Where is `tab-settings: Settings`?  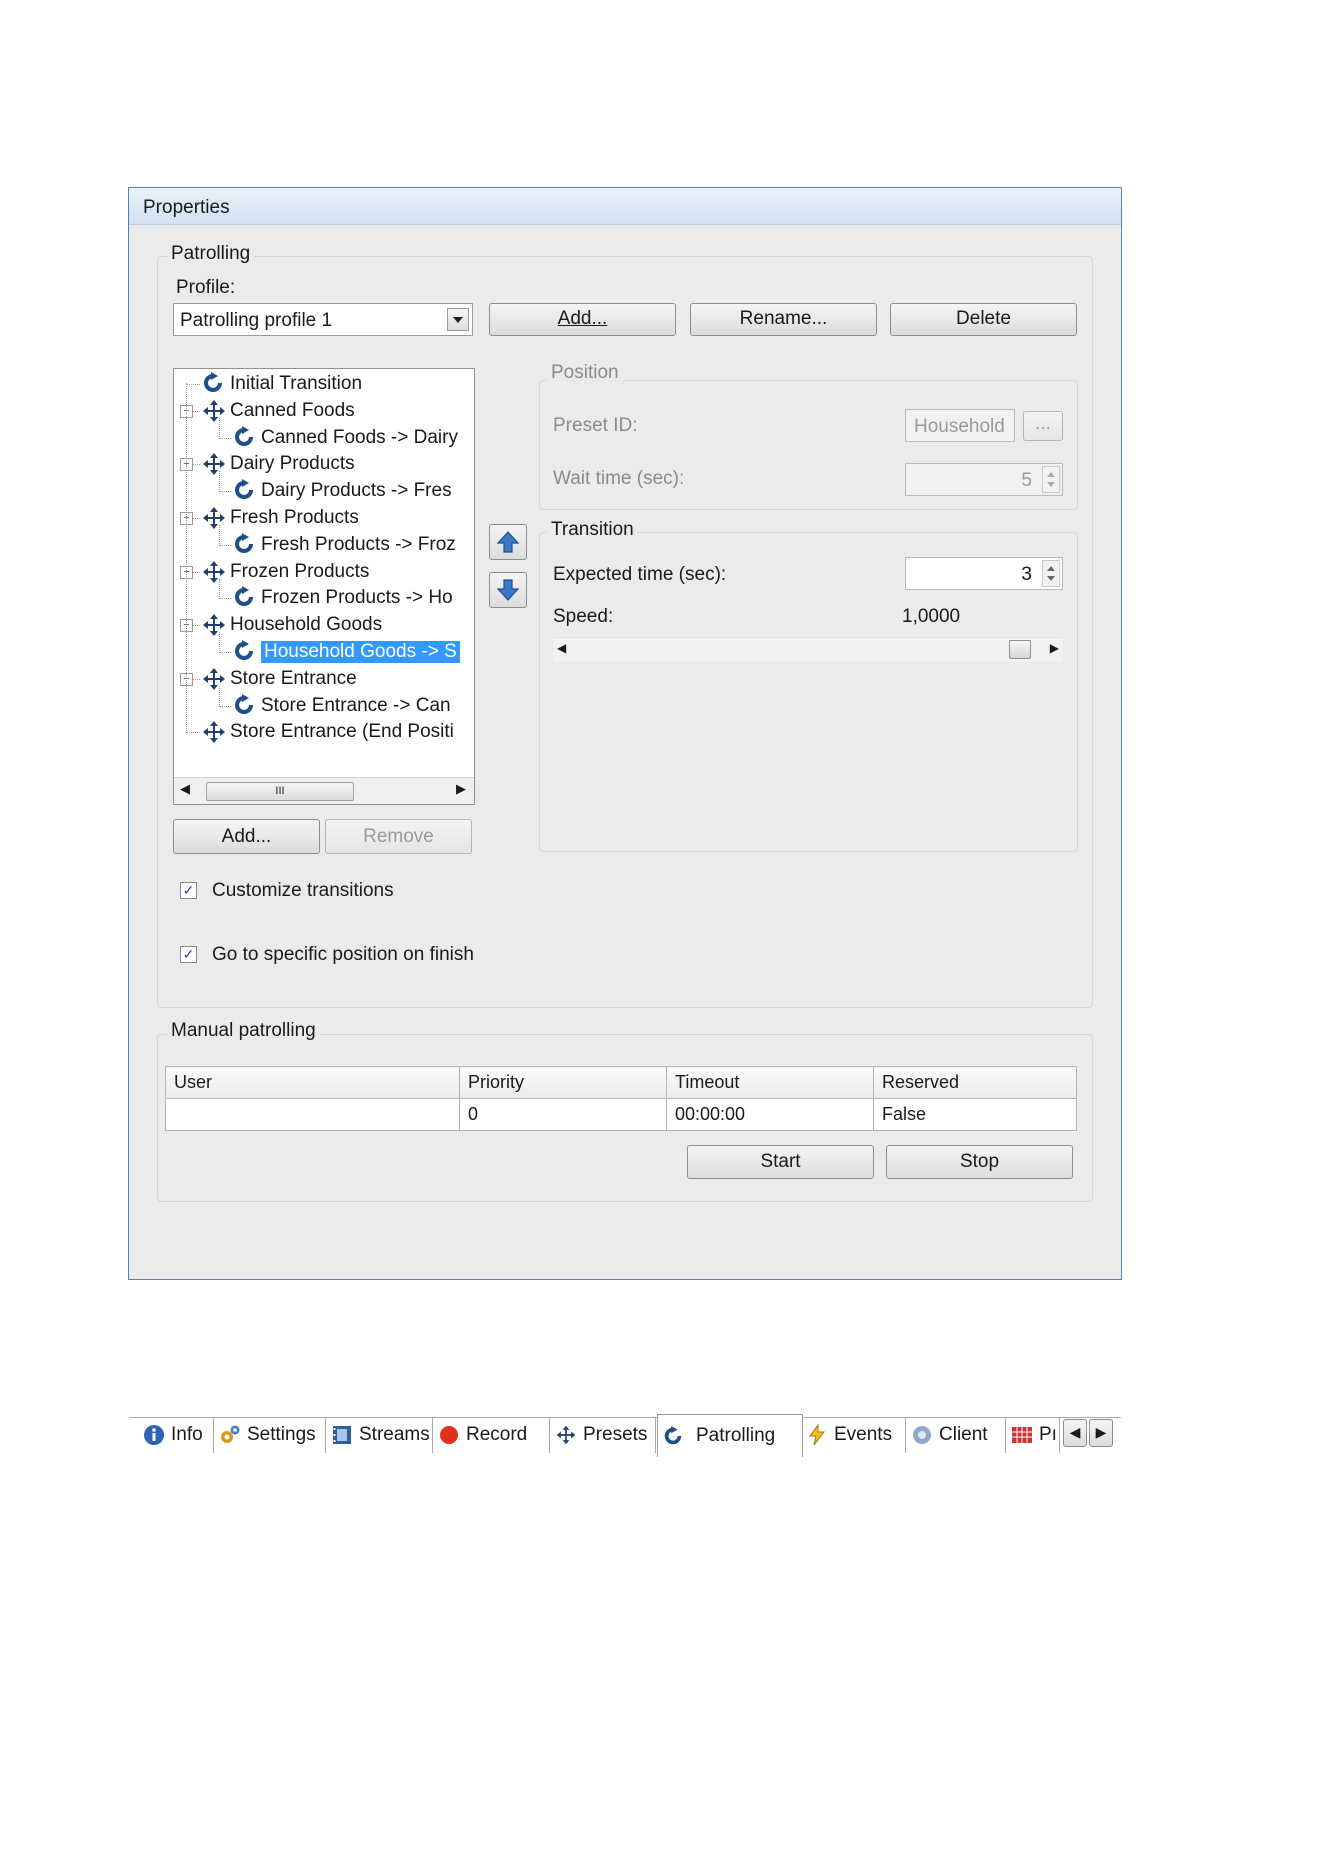
tab-settings: Settings is located at coordinates (270, 1435).